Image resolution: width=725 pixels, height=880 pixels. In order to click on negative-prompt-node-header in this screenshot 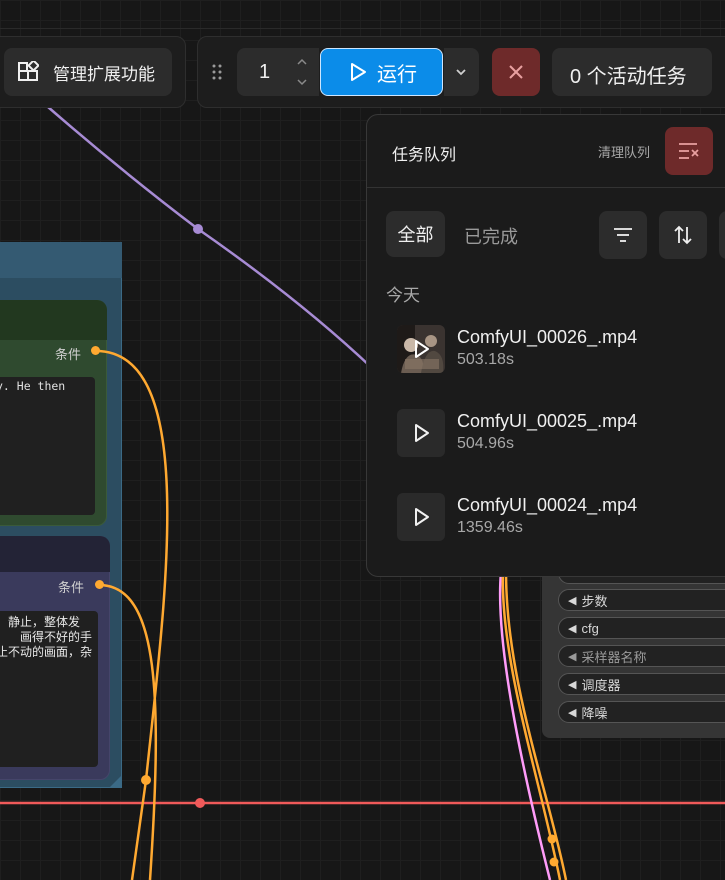, I will do `click(55, 554)`.